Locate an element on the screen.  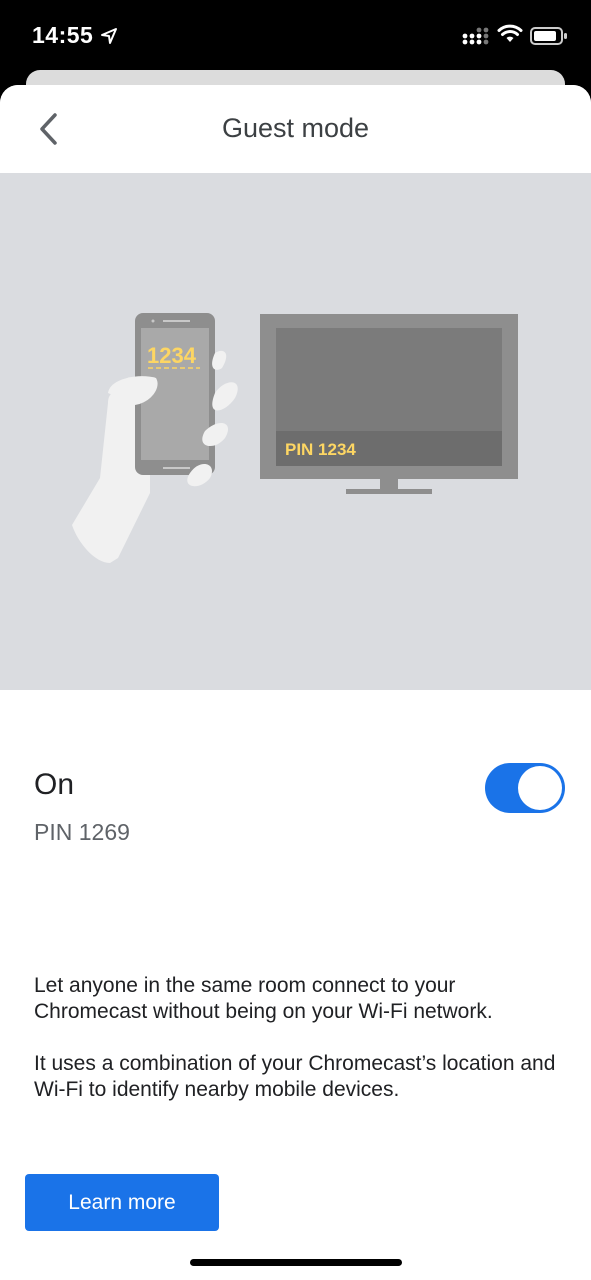
home-indicator is located at coordinates (296, 1262).